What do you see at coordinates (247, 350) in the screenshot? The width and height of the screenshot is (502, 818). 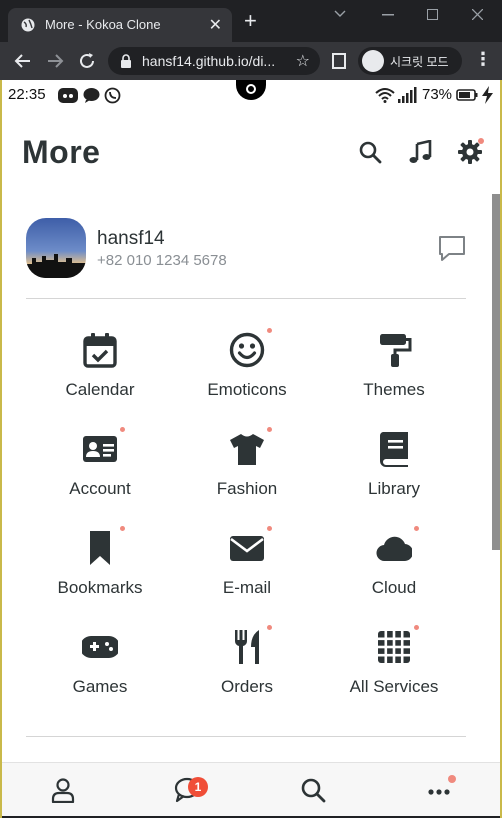 I see `smile-icon` at bounding box center [247, 350].